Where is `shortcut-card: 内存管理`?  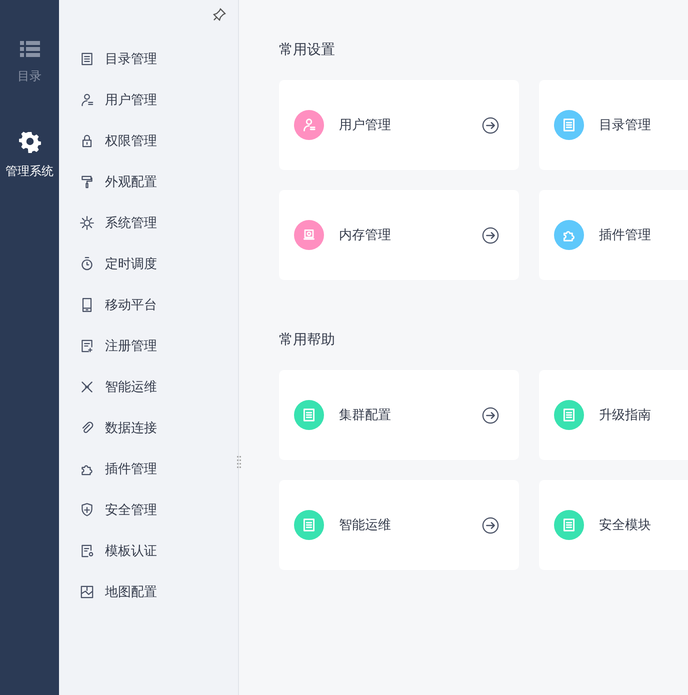 shortcut-card: 内存管理 is located at coordinates (399, 235).